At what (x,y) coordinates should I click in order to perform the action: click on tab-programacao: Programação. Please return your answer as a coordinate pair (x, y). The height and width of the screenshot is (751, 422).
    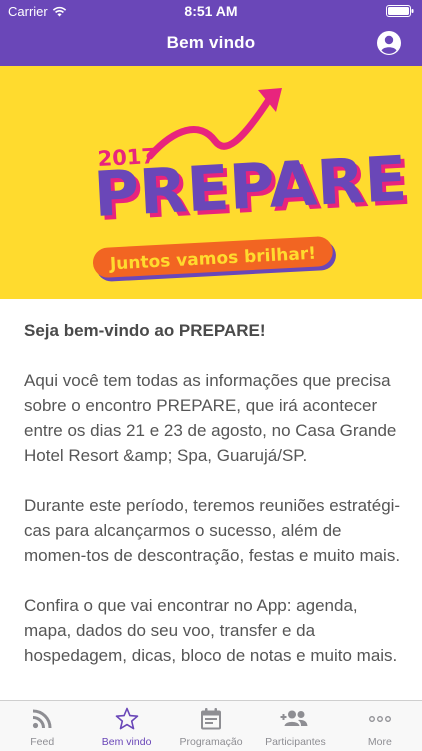
    Looking at the image, I should click on (211, 726).